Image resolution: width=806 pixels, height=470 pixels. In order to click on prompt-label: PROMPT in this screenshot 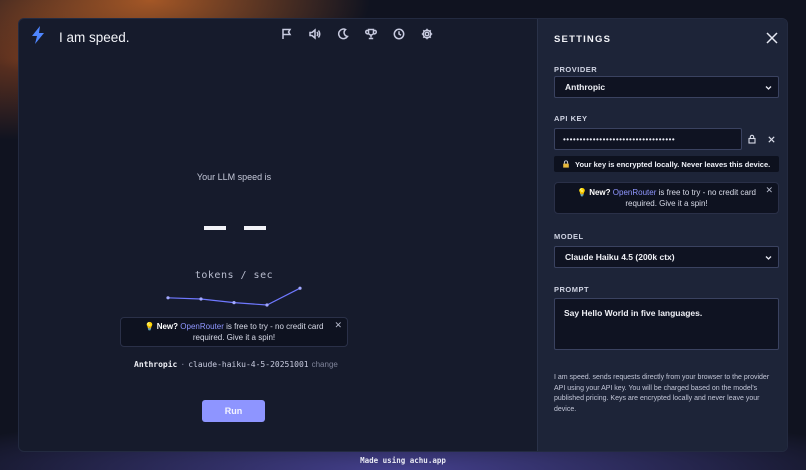, I will do `click(572, 289)`.